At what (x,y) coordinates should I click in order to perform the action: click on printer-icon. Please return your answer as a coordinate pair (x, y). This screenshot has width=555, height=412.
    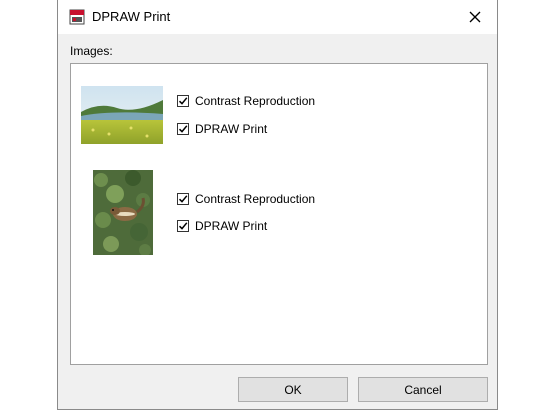
    Looking at the image, I should click on (77, 17).